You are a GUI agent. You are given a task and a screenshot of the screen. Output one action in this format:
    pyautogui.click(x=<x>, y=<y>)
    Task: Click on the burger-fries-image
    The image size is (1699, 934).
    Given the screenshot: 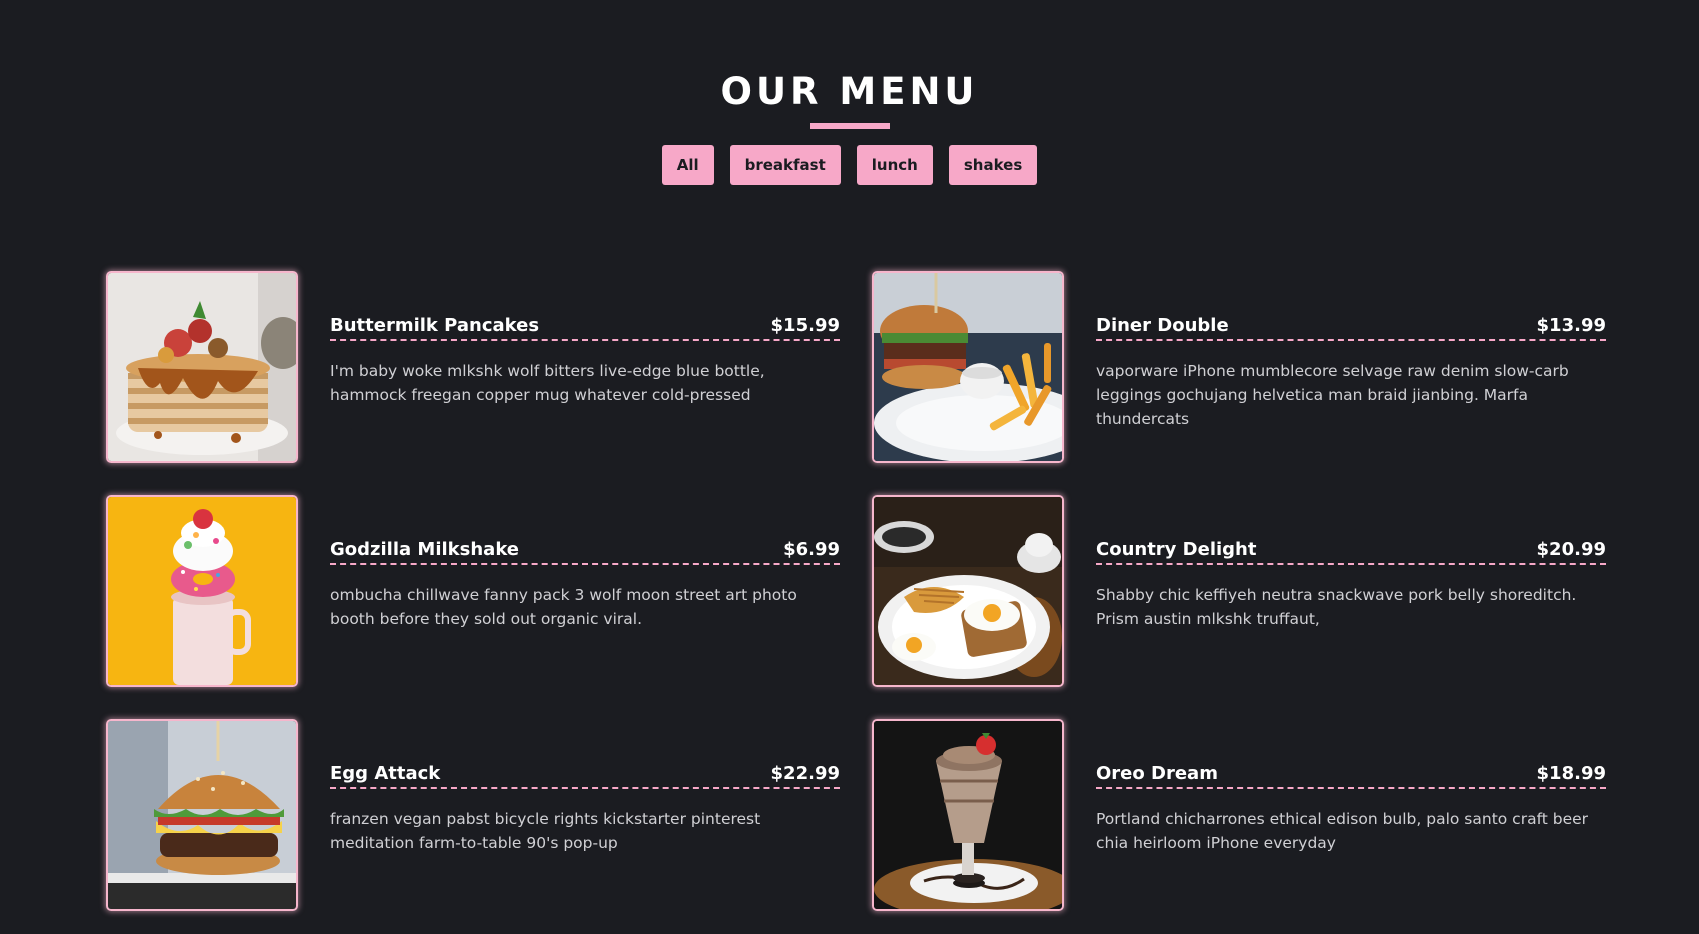 What is the action you would take?
    pyautogui.click(x=968, y=367)
    